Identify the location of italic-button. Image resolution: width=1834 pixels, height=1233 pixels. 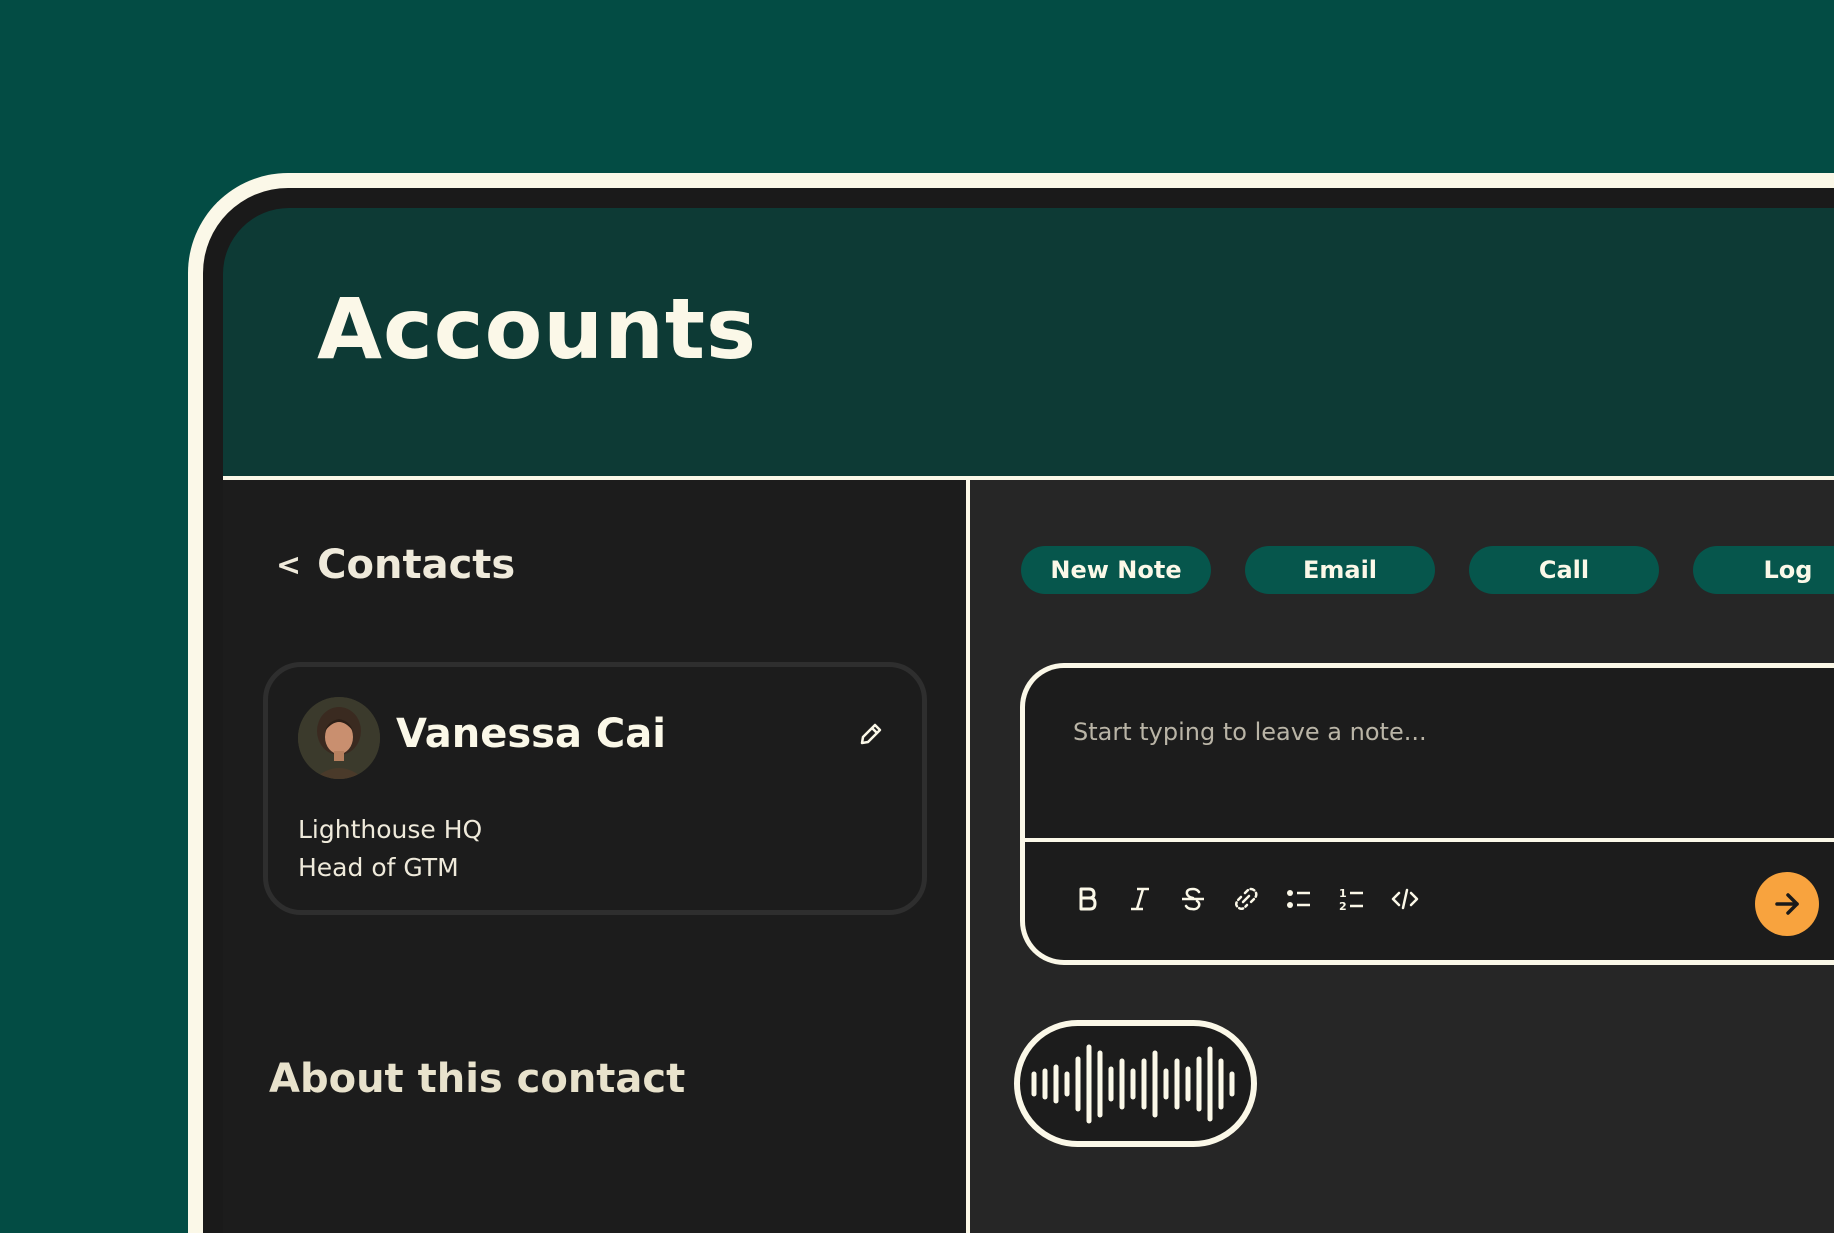
(1140, 899).